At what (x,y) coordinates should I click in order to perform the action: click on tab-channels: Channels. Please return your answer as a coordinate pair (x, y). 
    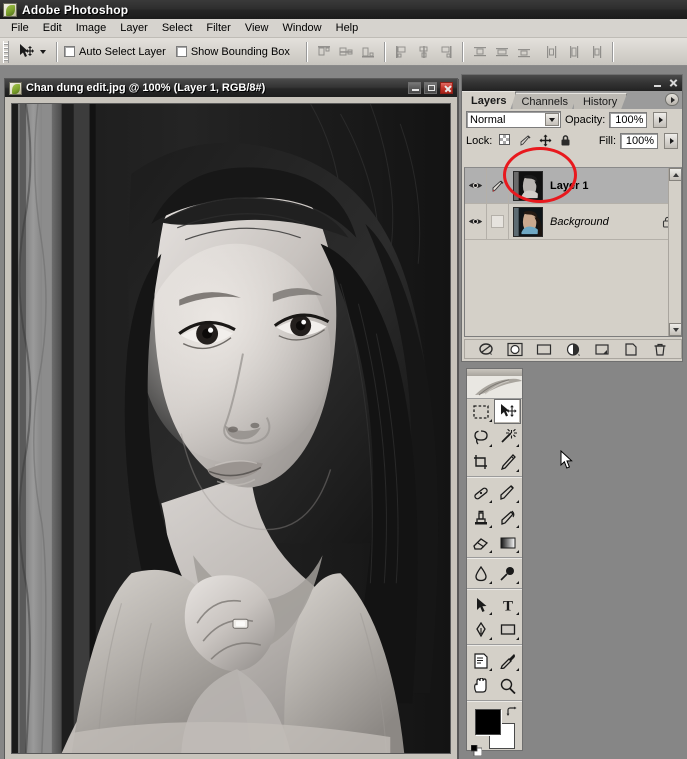
    Looking at the image, I should click on (544, 101).